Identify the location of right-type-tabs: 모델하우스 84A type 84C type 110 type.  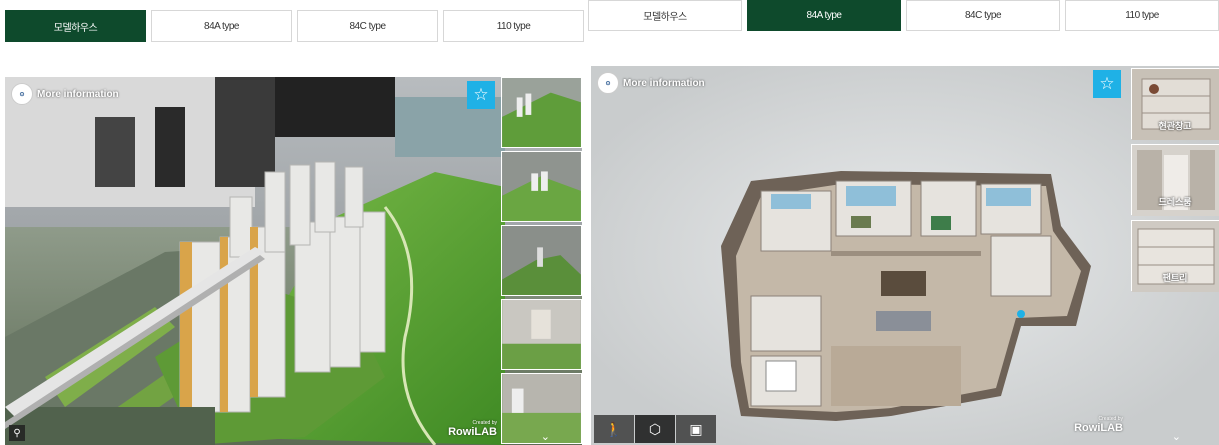
(903, 15).